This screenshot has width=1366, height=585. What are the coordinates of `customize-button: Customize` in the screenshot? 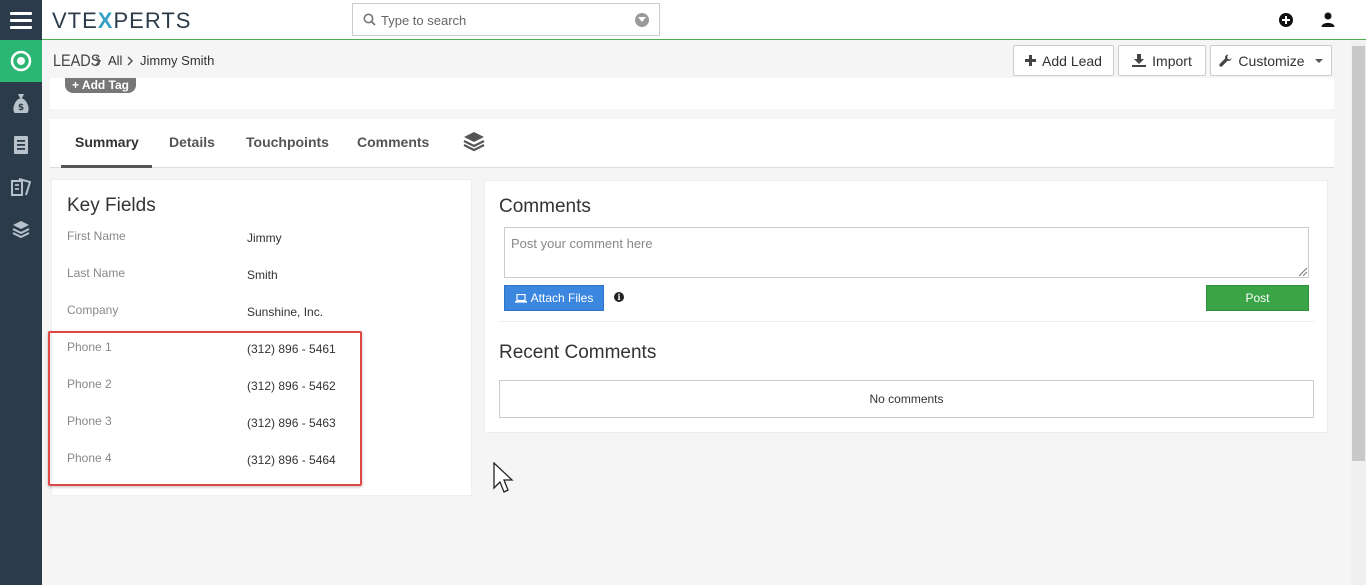 It's located at (1271, 60).